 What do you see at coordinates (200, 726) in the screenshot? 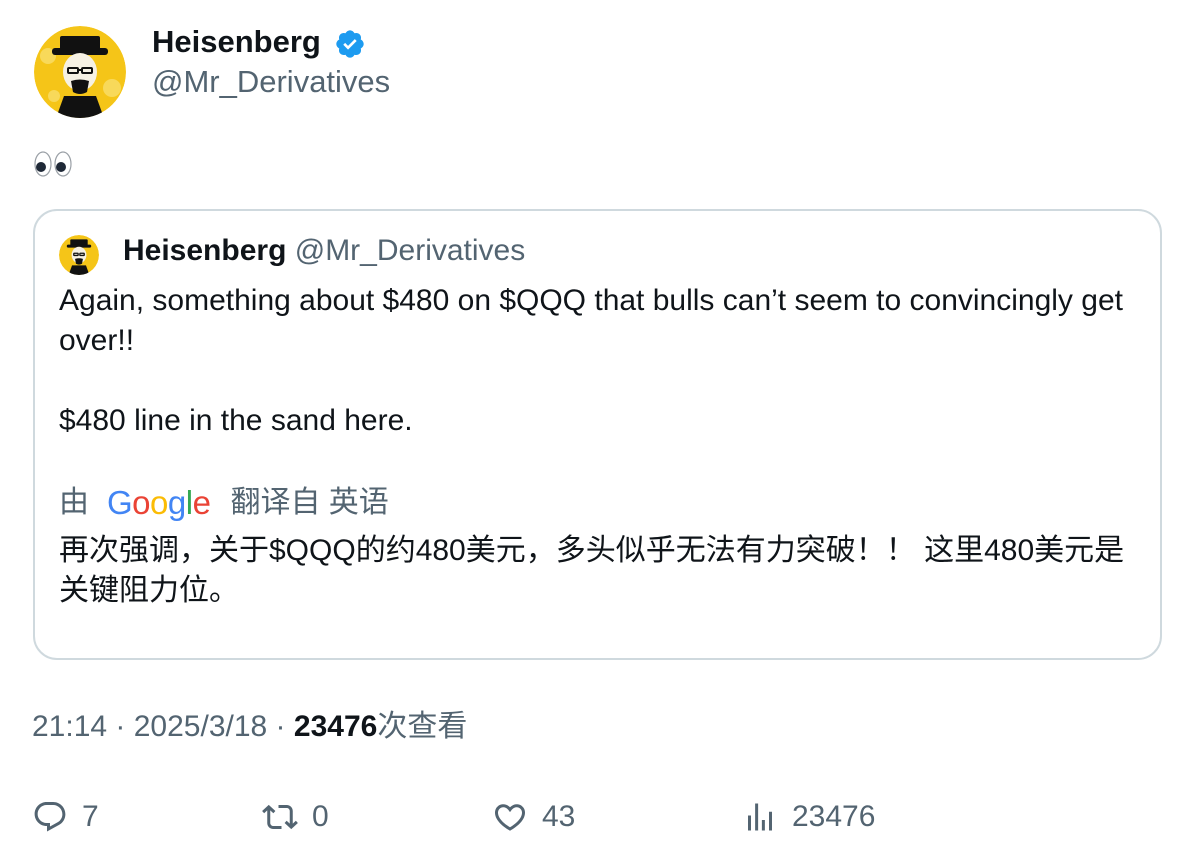
I see `tweet-date: 2025/3/18` at bounding box center [200, 726].